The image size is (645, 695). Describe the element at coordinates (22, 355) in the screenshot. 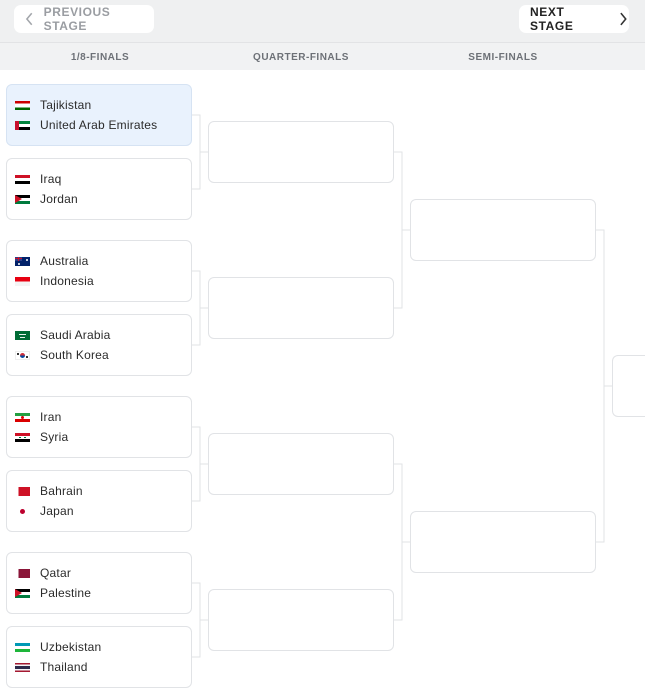

I see `south-korea-flag-icon` at that location.